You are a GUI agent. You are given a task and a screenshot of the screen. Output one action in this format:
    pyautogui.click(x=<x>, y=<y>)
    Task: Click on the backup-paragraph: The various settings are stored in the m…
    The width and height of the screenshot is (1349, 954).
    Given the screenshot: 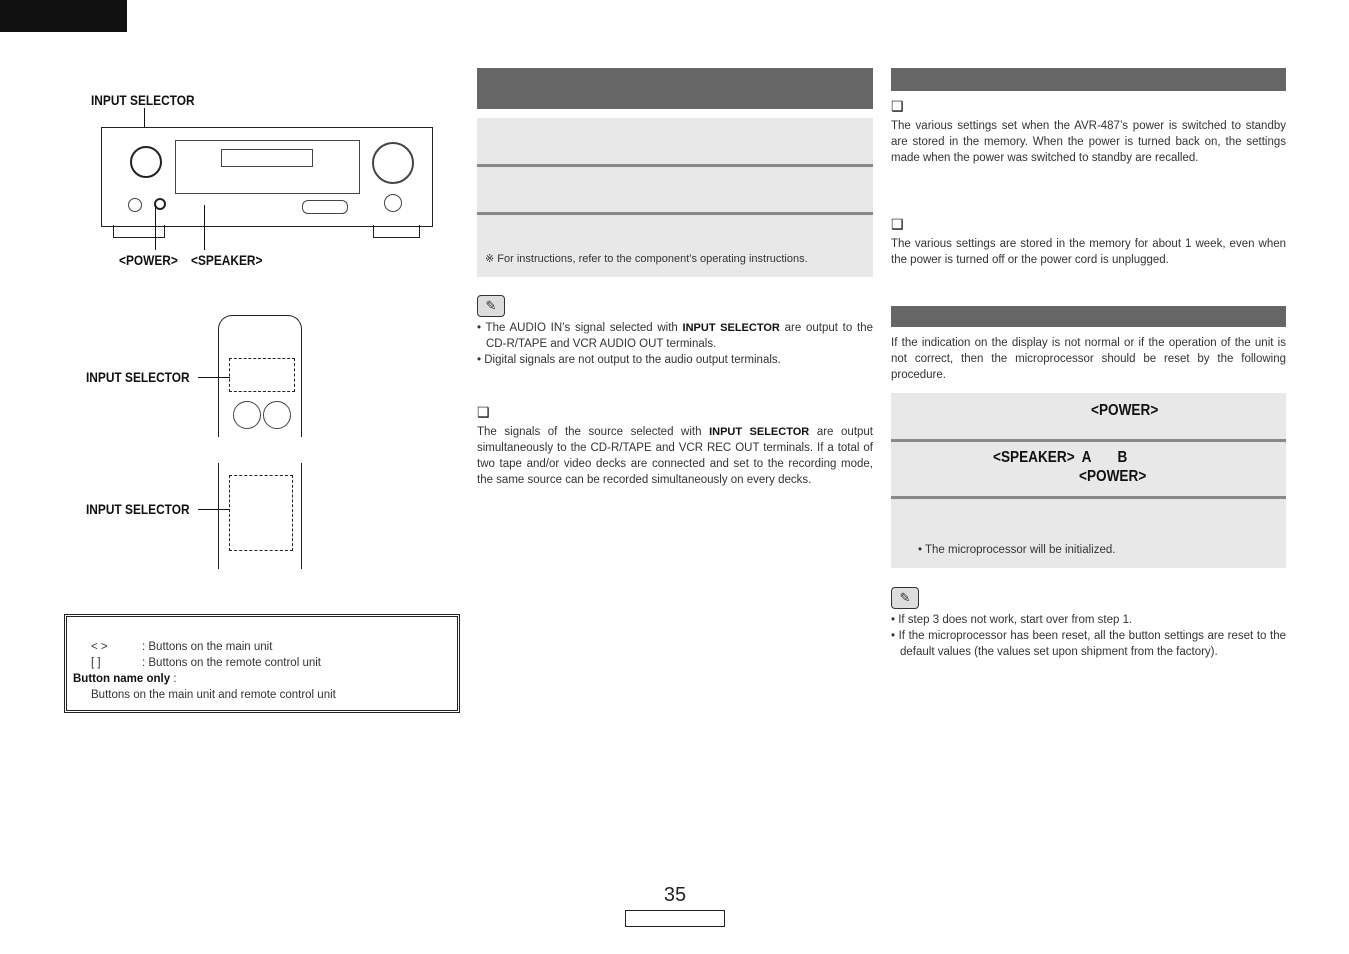 What is the action you would take?
    pyautogui.click(x=1088, y=252)
    